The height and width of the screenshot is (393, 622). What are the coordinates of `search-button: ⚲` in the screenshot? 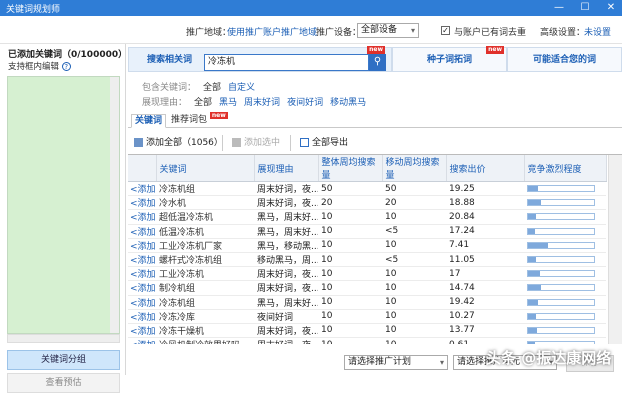 It's located at (377, 62).